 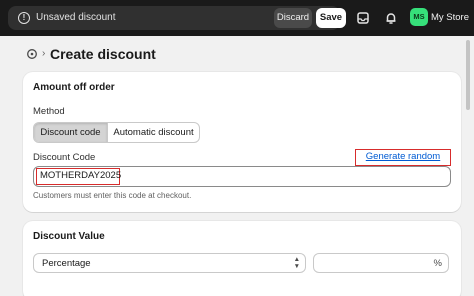 I want to click on discount-type-value: Percentage, so click(x=66, y=263).